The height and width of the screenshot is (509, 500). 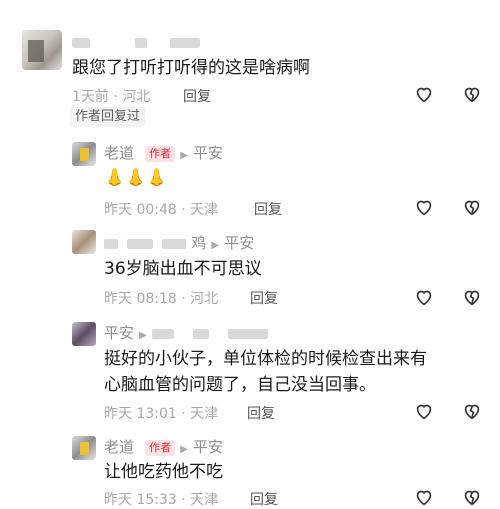 What do you see at coordinates (161, 414) in the screenshot?
I see `time-location: 昨天 13:01 · 天津` at bounding box center [161, 414].